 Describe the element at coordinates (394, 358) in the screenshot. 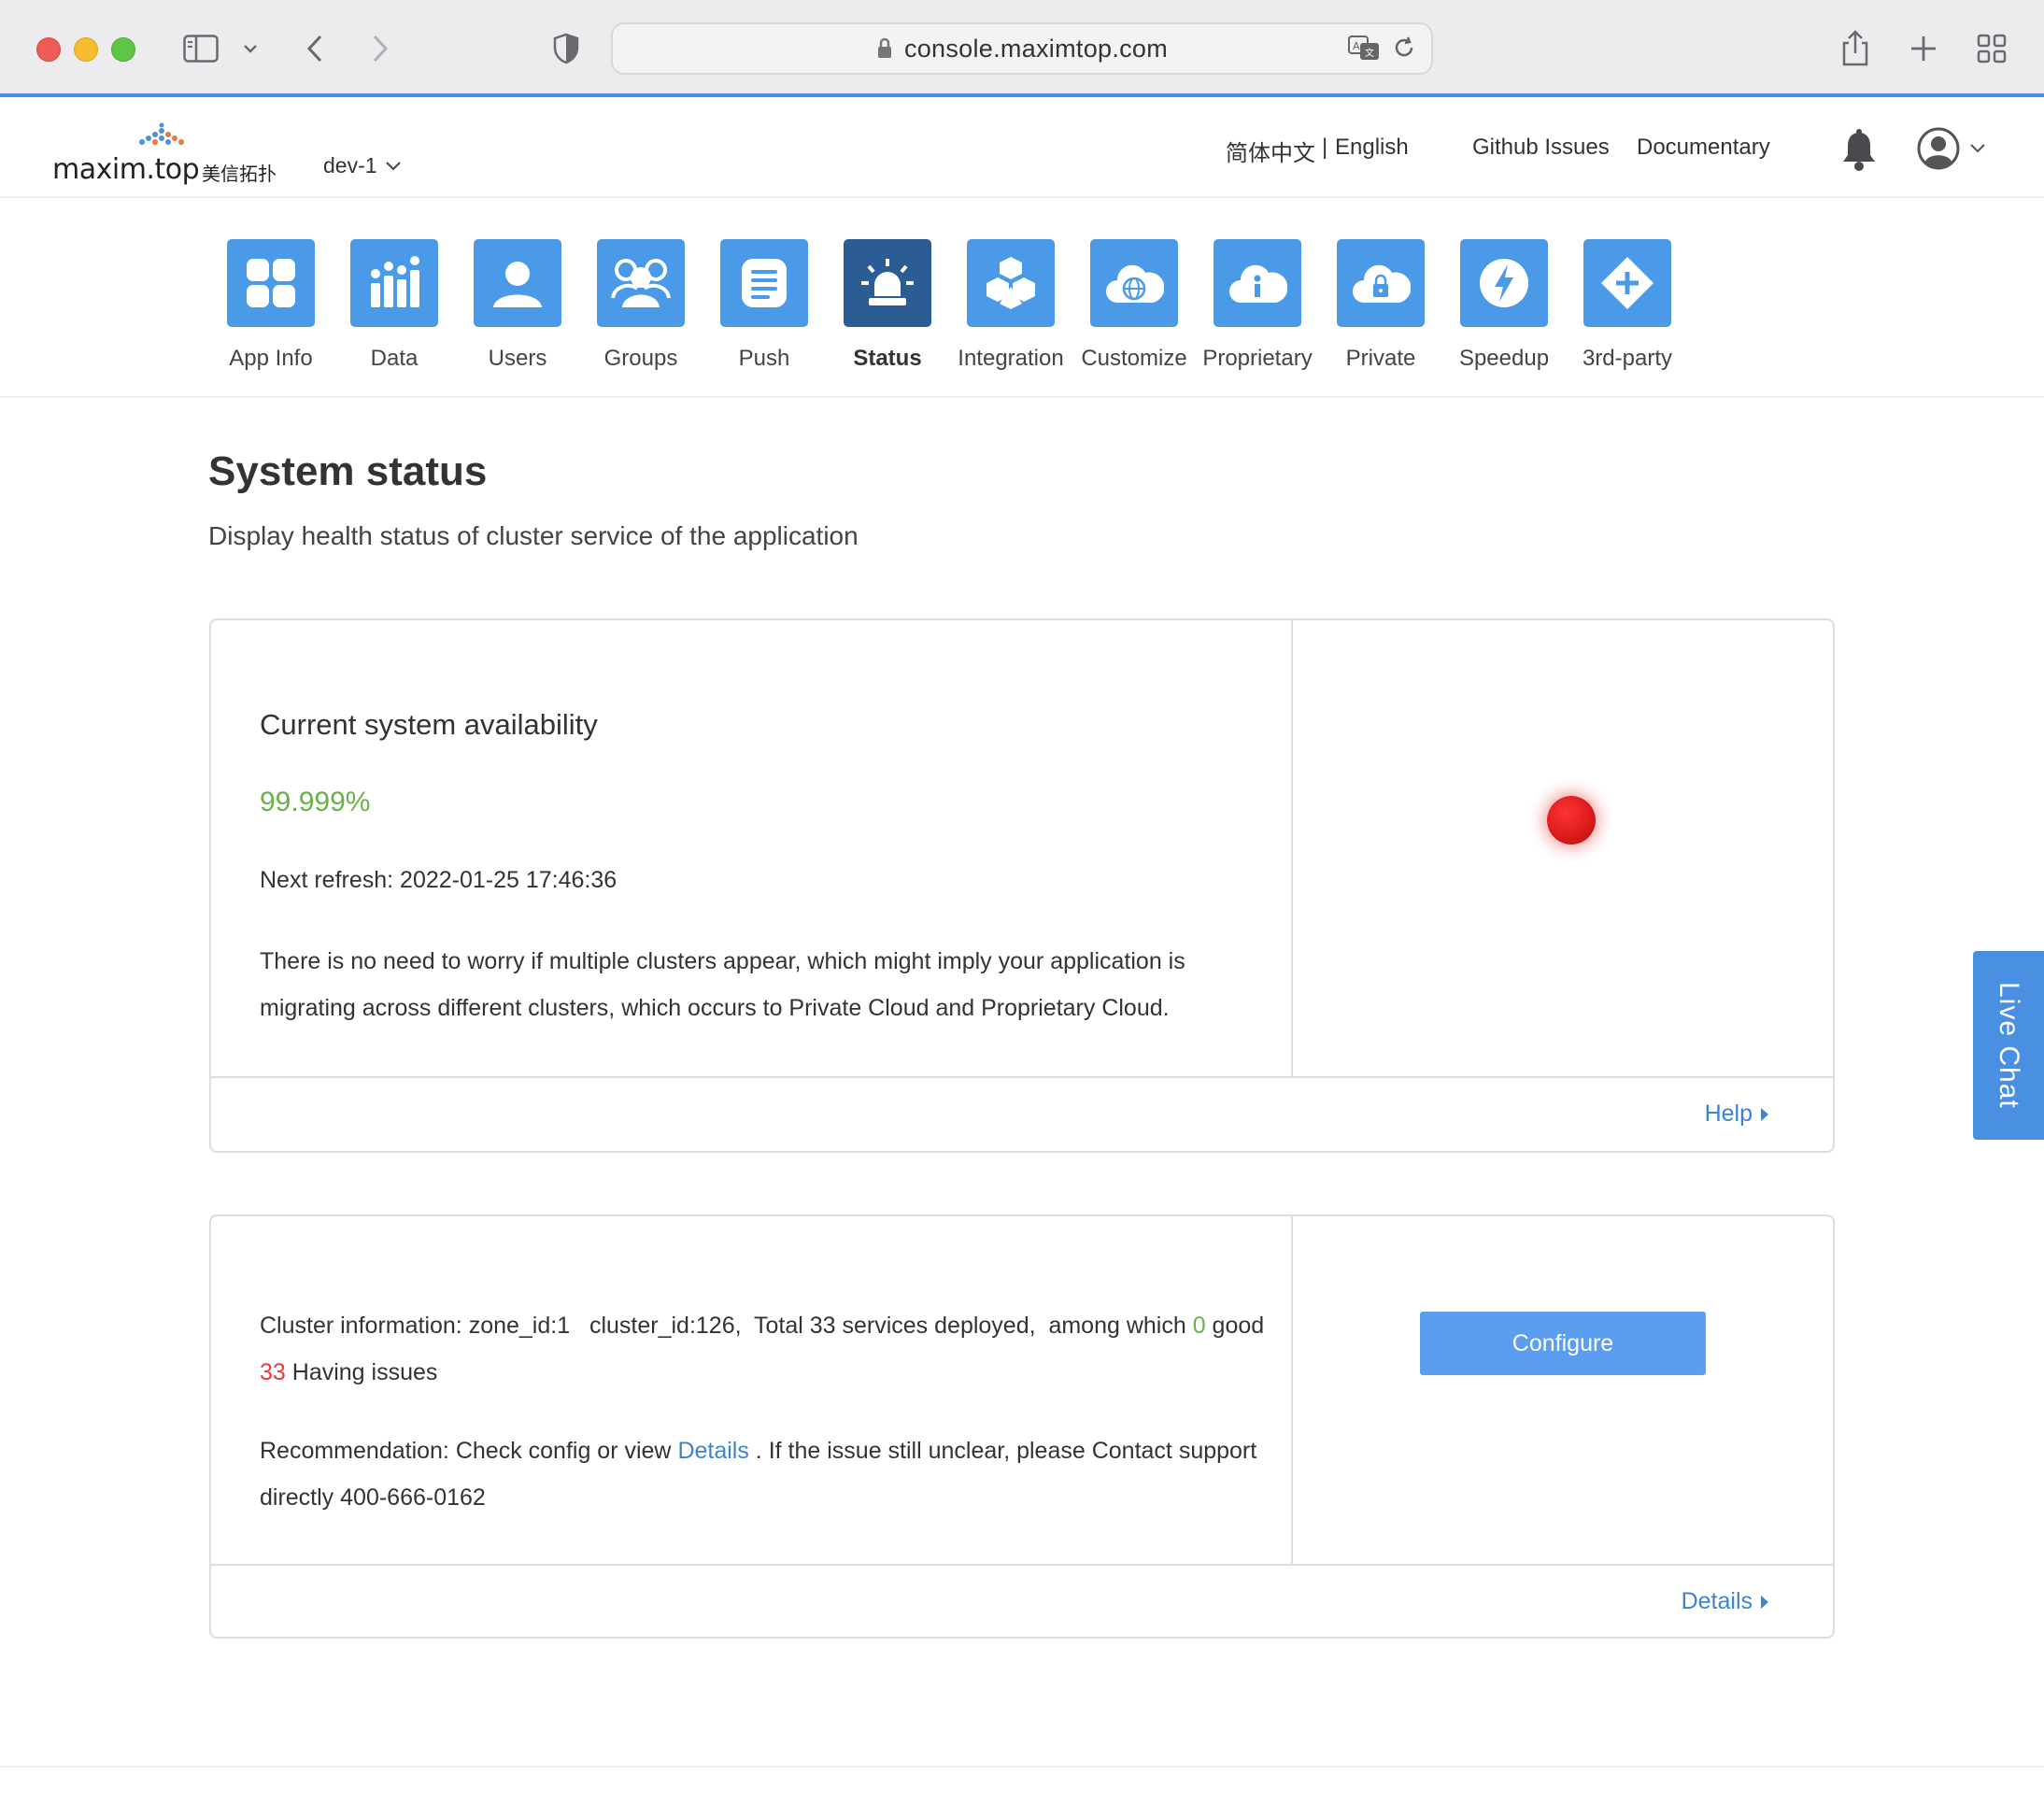

I see `nav-label: Data` at that location.